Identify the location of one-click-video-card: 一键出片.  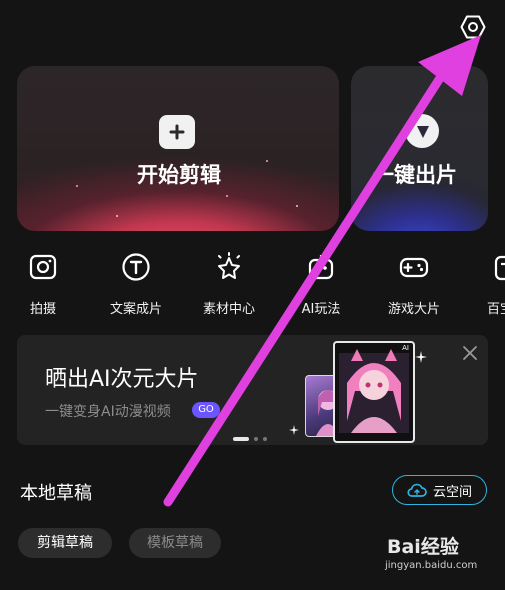
(419, 148).